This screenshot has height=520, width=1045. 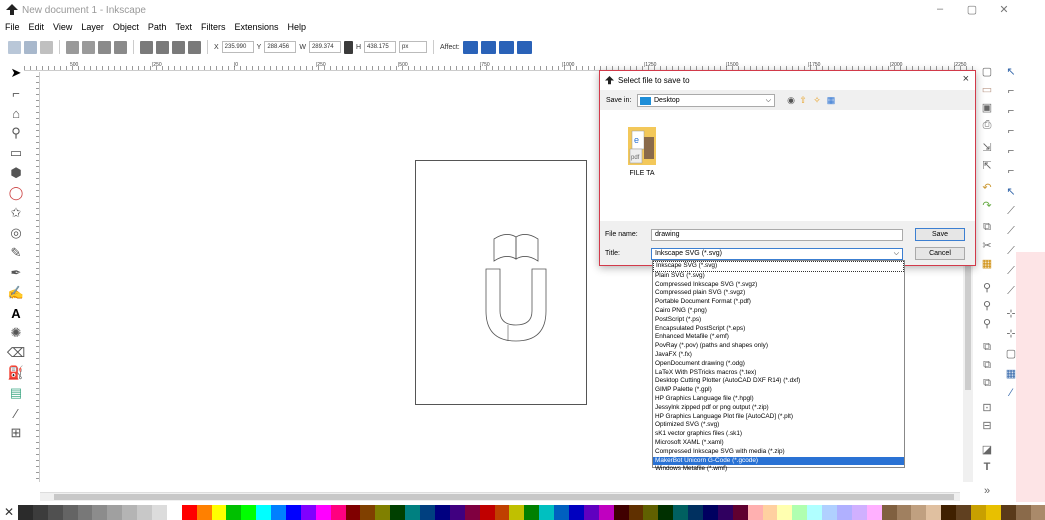 I want to click on dropdown-option: Compressed Inkscape SVG (*.svgz), so click(x=778, y=285).